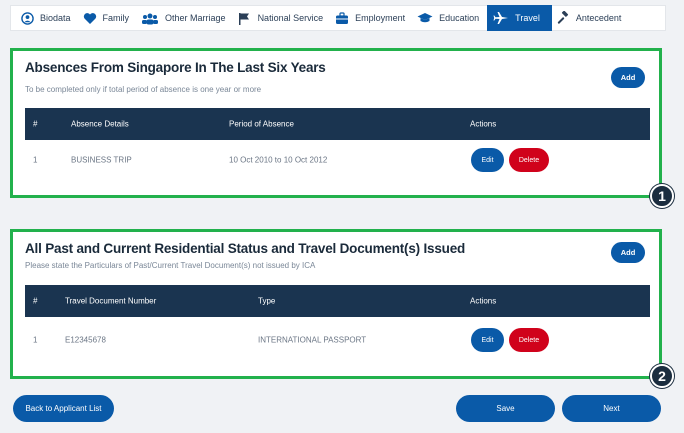 The height and width of the screenshot is (433, 684). I want to click on tab-label: National Service, so click(290, 18).